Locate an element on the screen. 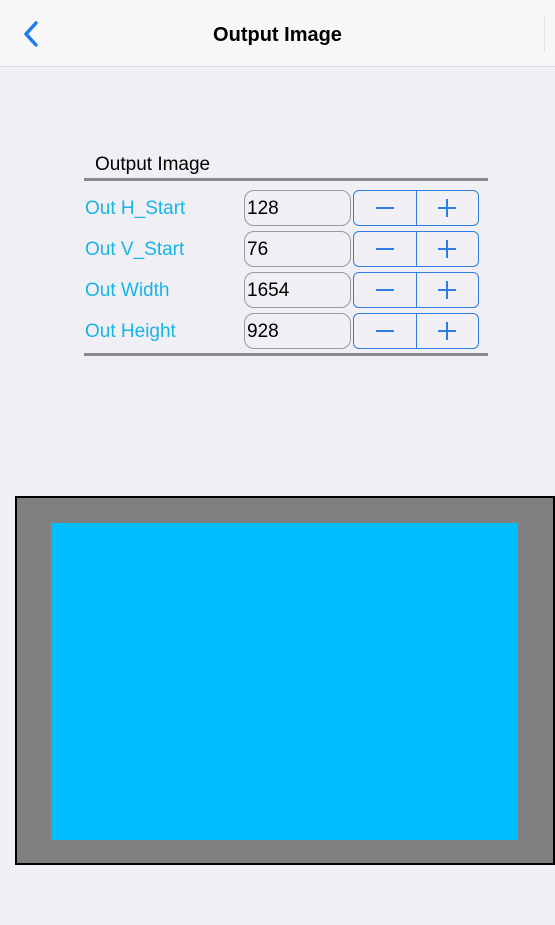 This screenshot has width=555, height=925. section-bottom-divider is located at coordinates (286, 354).